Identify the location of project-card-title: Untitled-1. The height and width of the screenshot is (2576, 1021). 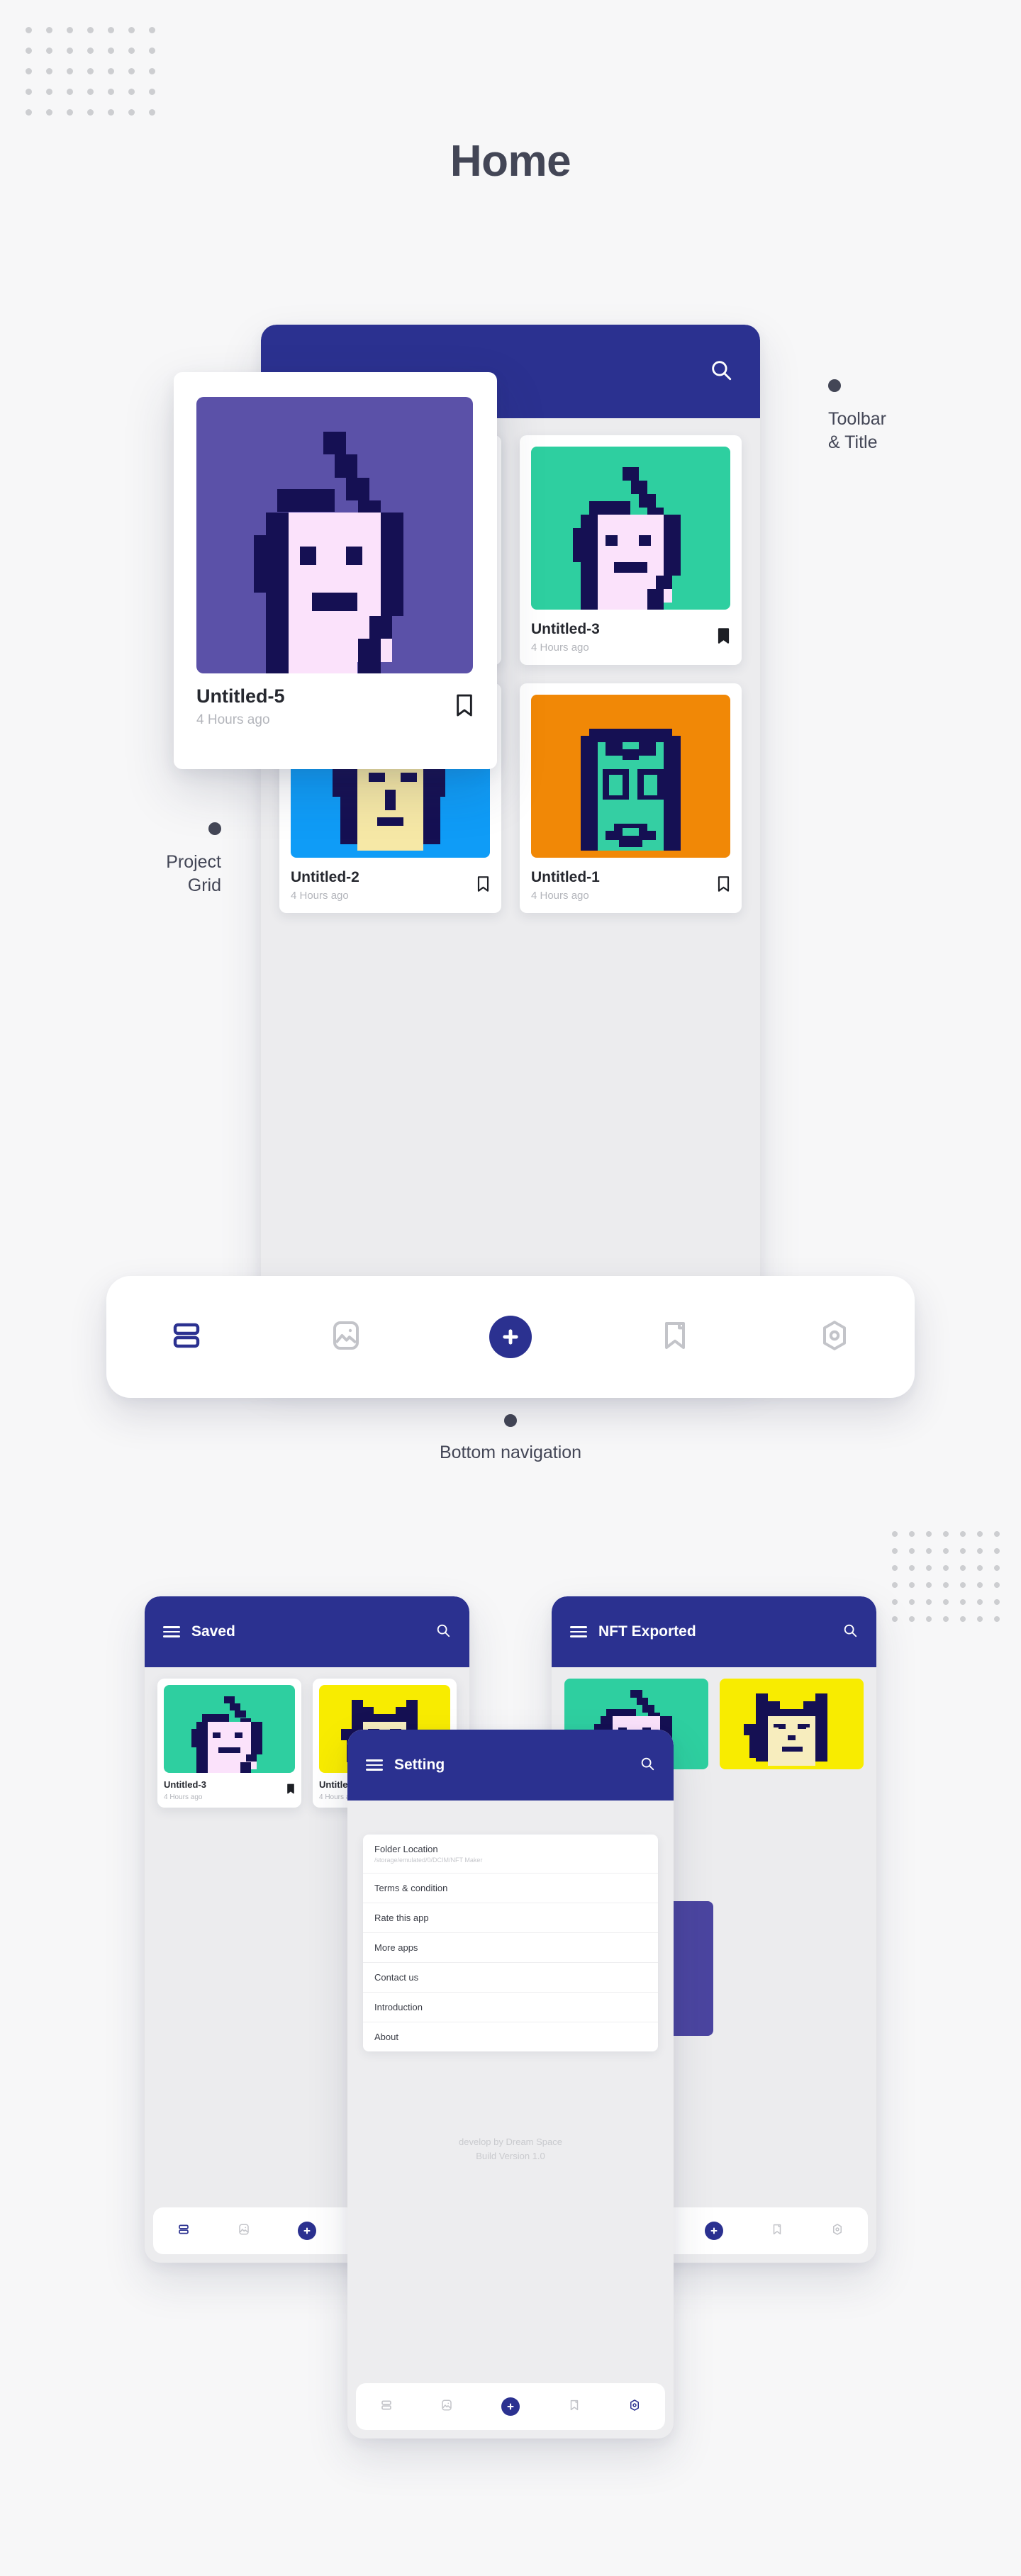
(565, 877).